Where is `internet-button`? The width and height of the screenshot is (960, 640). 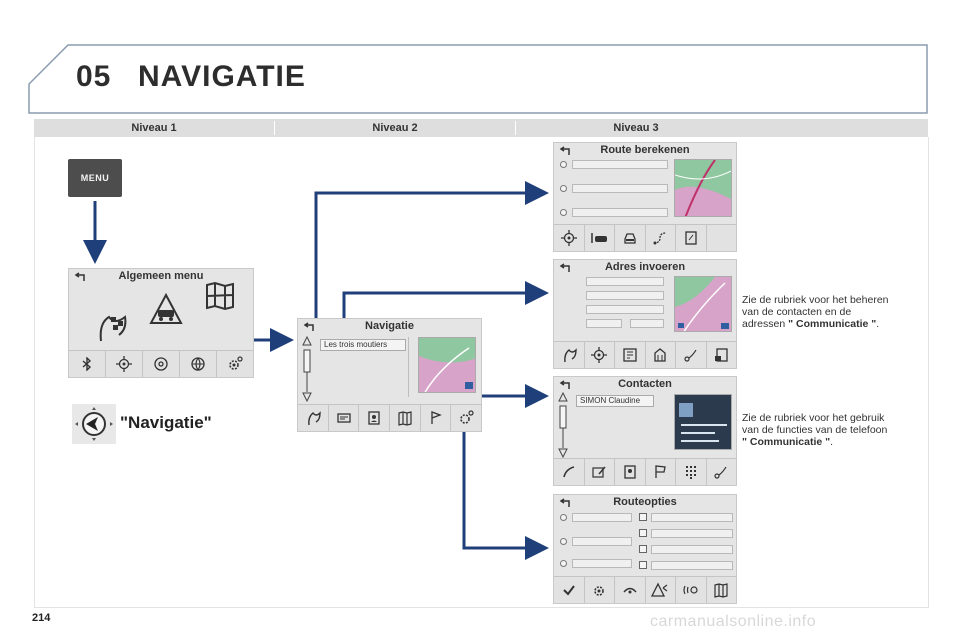 internet-button is located at coordinates (198, 364).